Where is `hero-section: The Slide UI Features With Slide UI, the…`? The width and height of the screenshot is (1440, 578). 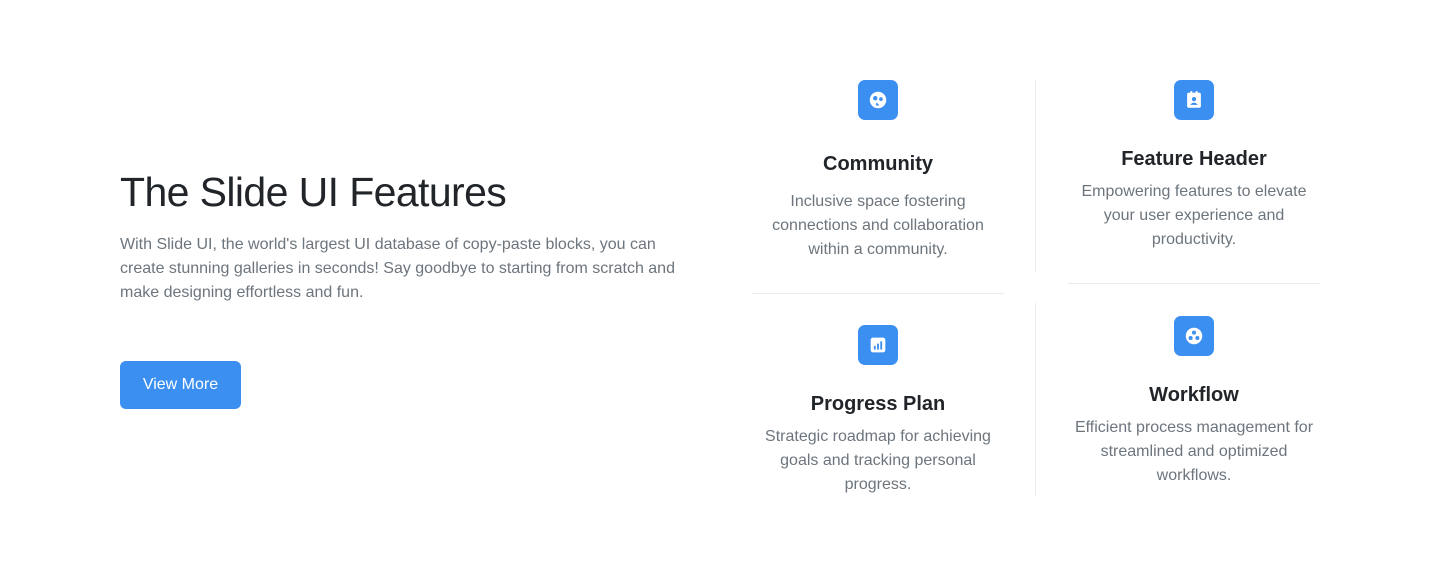 hero-section: The Slide UI Features With Slide UI, the… is located at coordinates (400, 235).